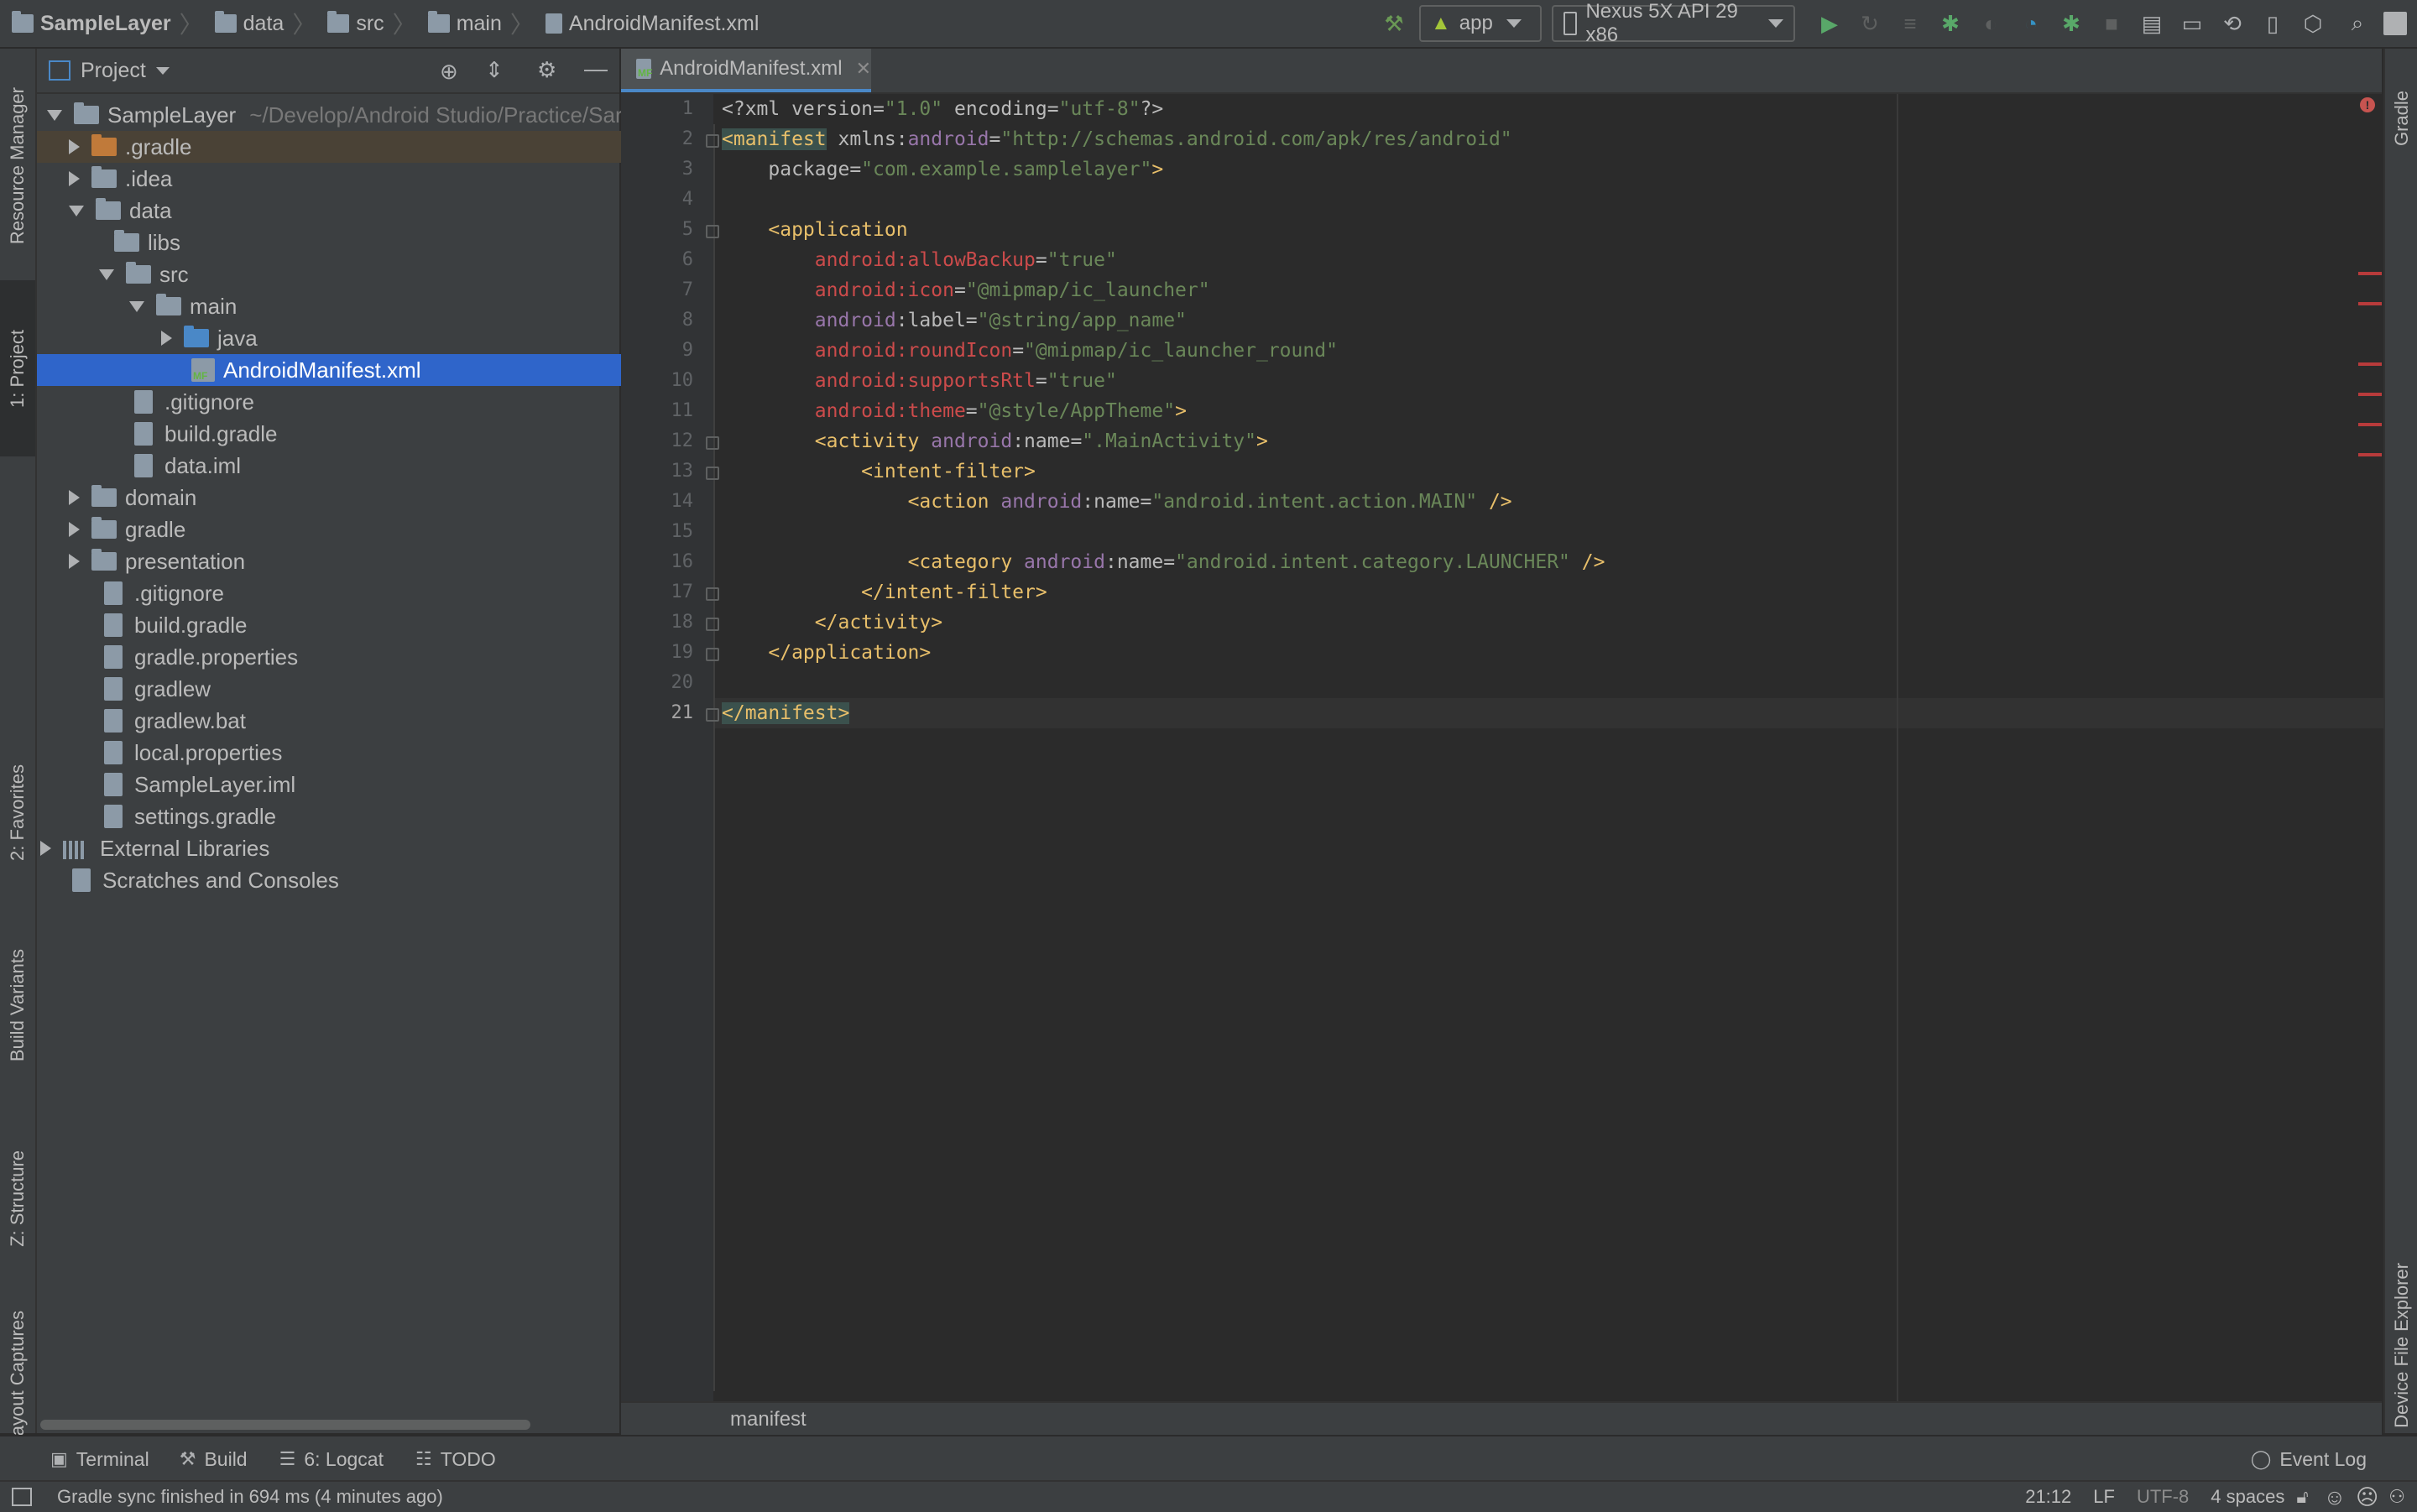  What do you see at coordinates (2232, 23) in the screenshot?
I see `sync-gradle-icon: ⟲` at bounding box center [2232, 23].